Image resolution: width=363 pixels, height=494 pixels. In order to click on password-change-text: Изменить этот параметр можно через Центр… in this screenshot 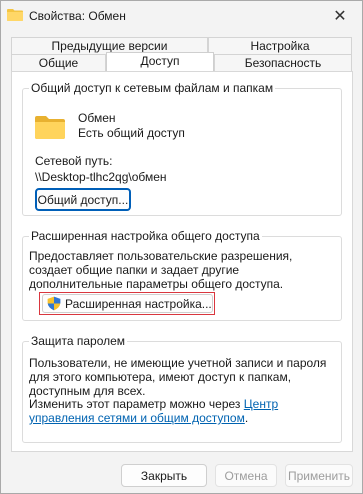, I will do `click(182, 411)`.